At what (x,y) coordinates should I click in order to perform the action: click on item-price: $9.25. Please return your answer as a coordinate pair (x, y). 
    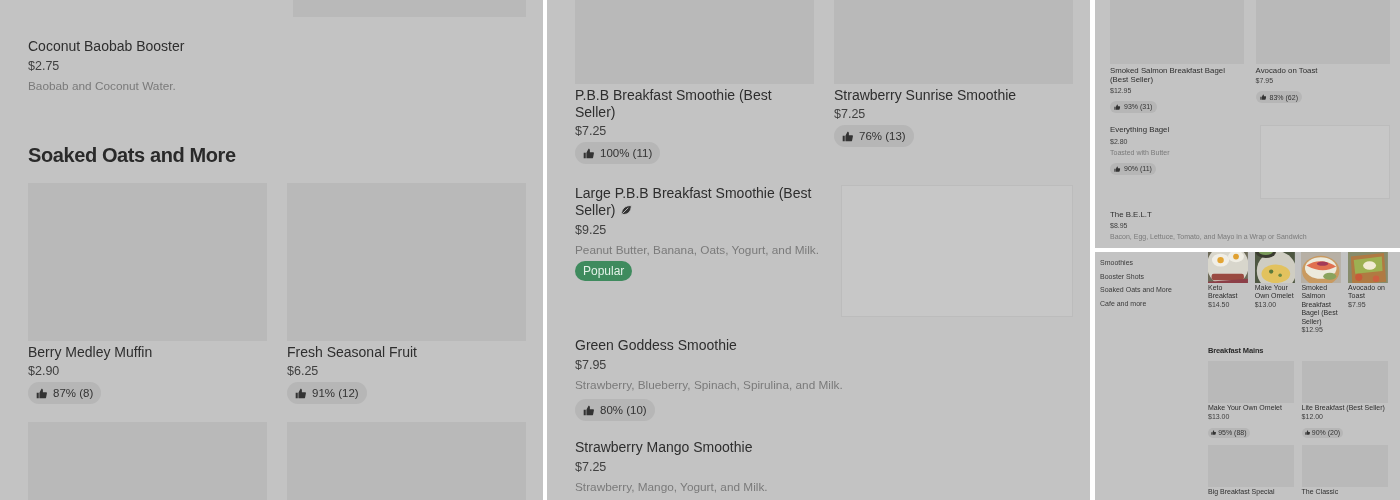
    Looking at the image, I should click on (591, 230).